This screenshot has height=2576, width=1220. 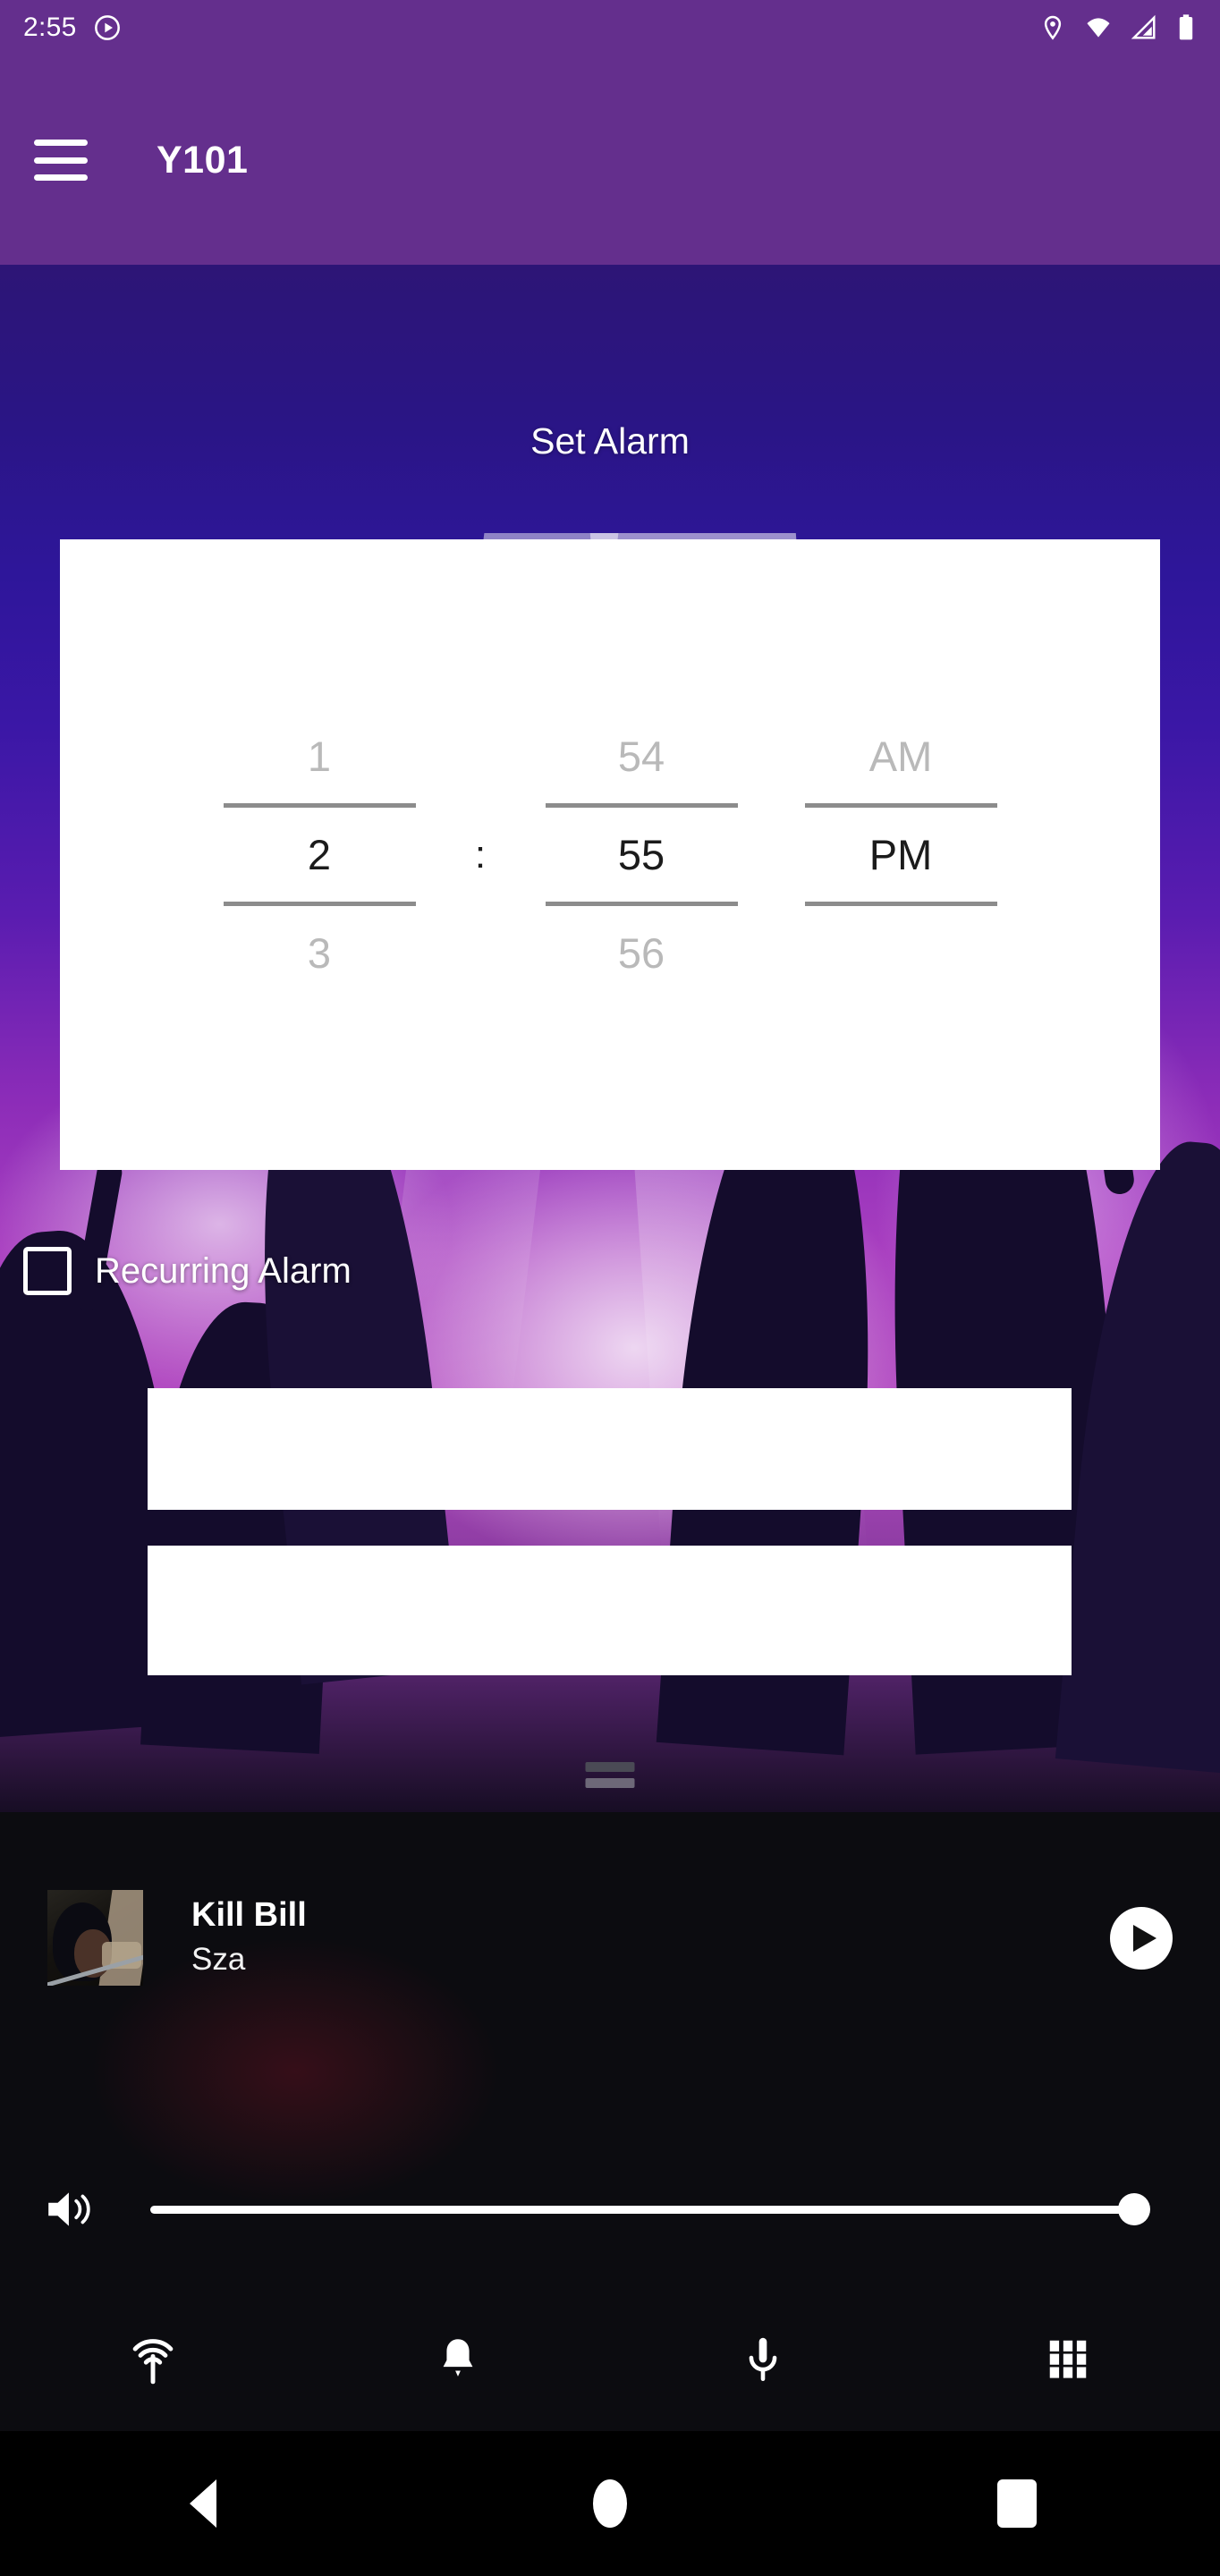 I want to click on play-button, so click(x=1141, y=1938).